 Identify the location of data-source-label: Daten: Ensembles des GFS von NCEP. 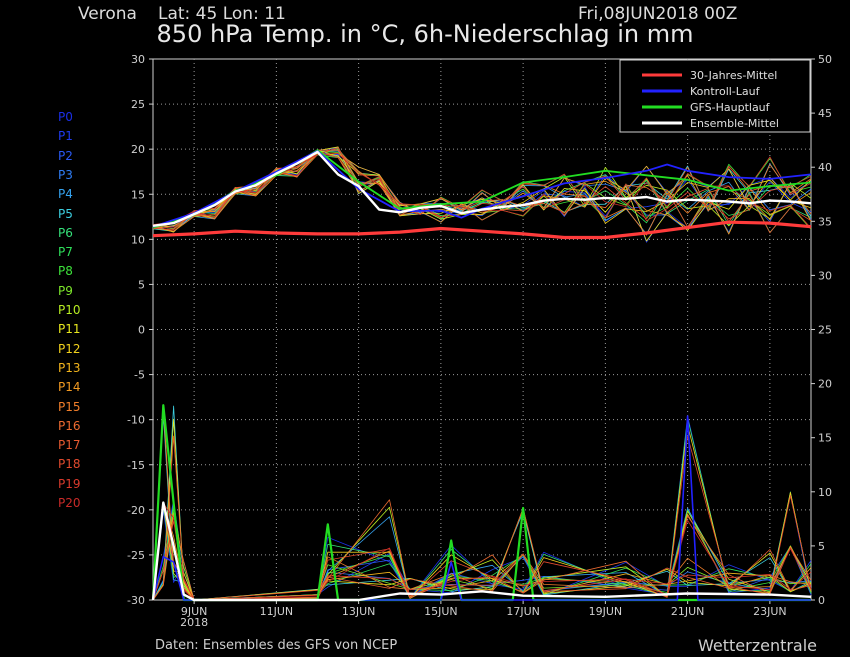
(276, 645).